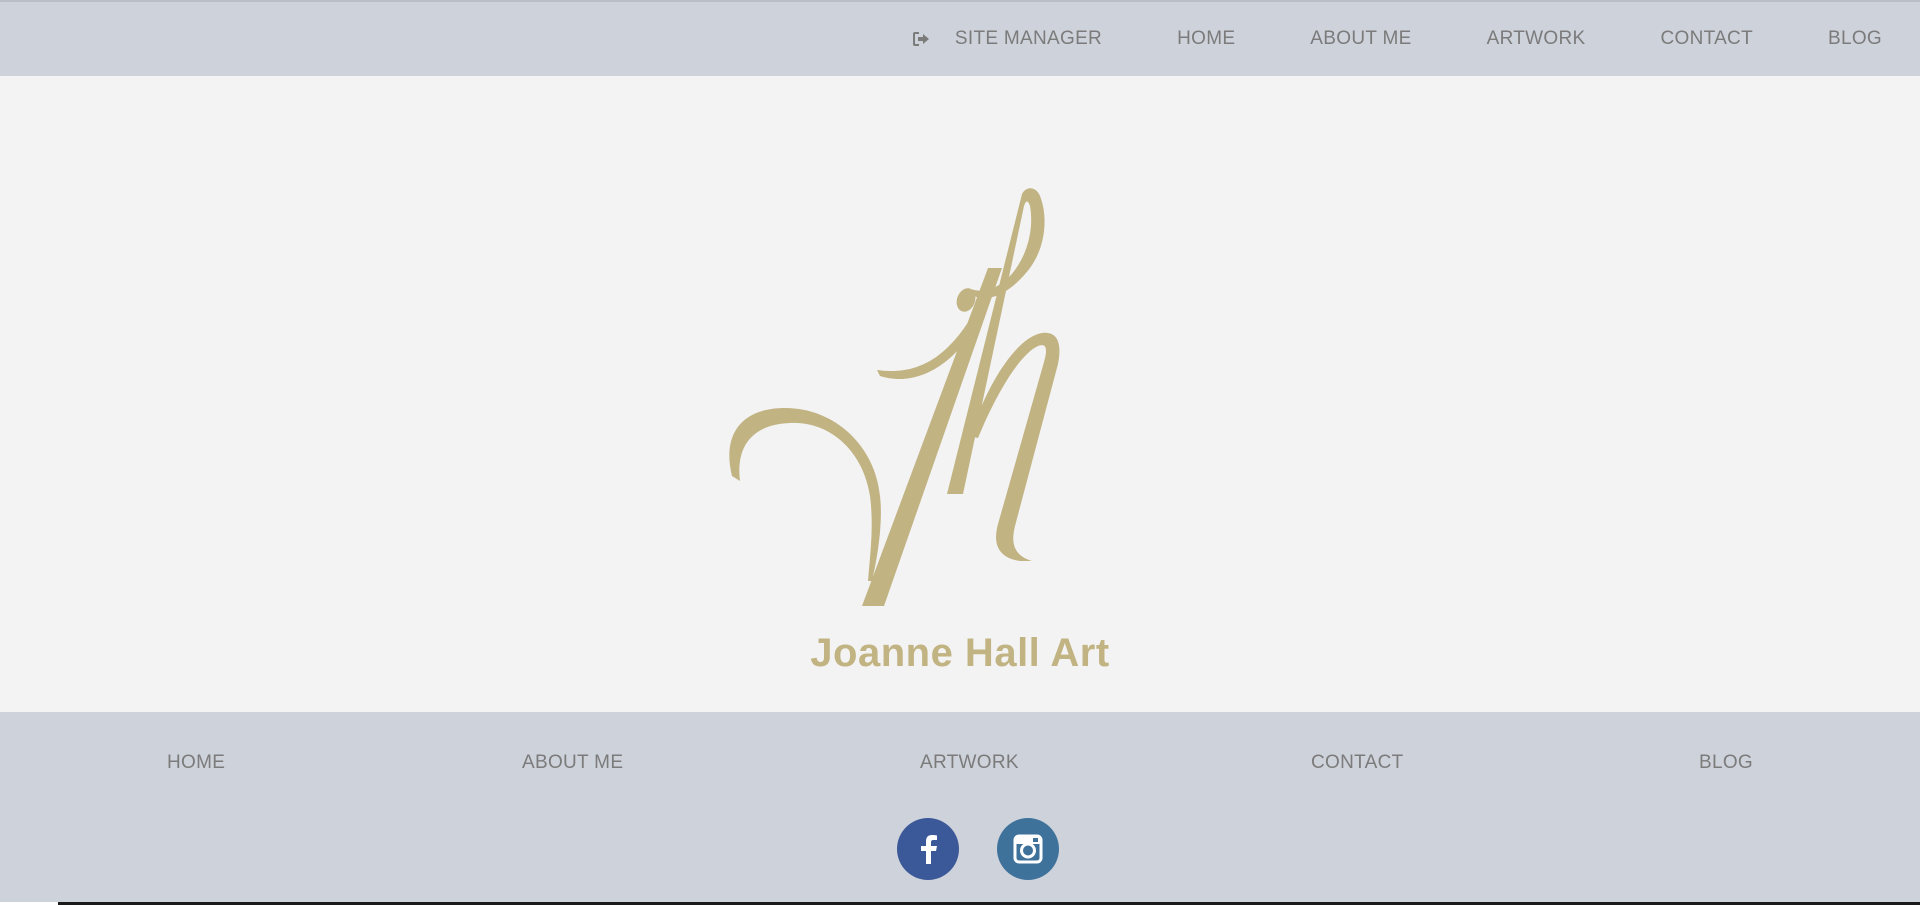 The height and width of the screenshot is (905, 1920). I want to click on site-manager-label: SITE MANAGER, so click(1028, 38).